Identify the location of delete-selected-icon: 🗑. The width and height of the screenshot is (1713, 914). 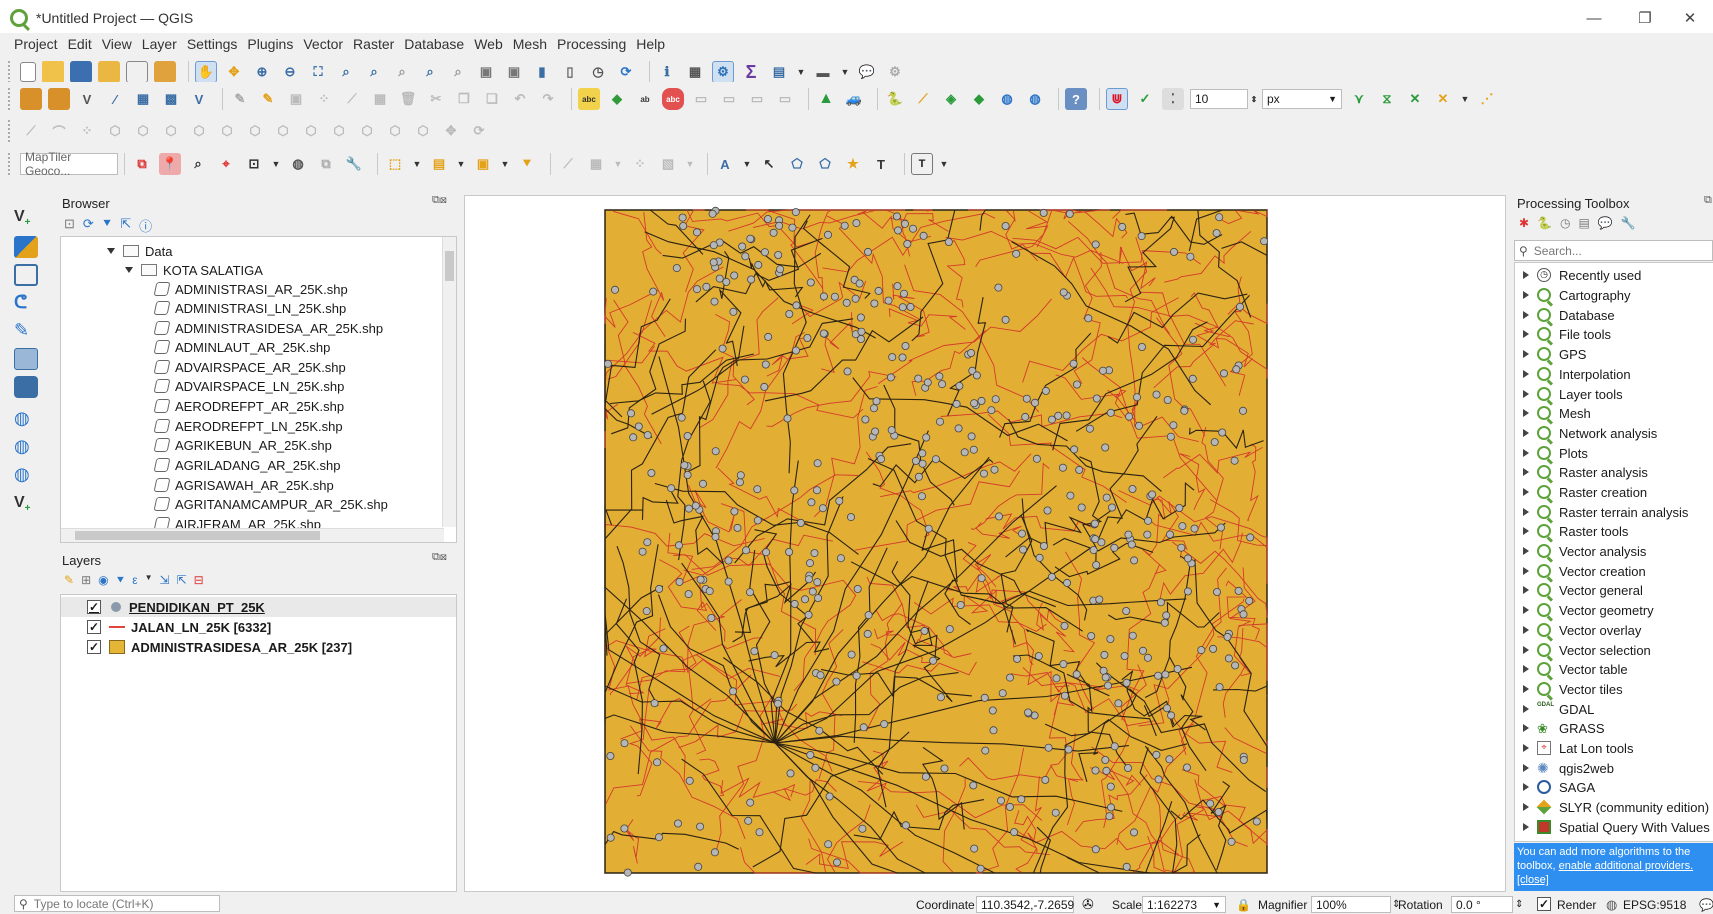
(408, 99).